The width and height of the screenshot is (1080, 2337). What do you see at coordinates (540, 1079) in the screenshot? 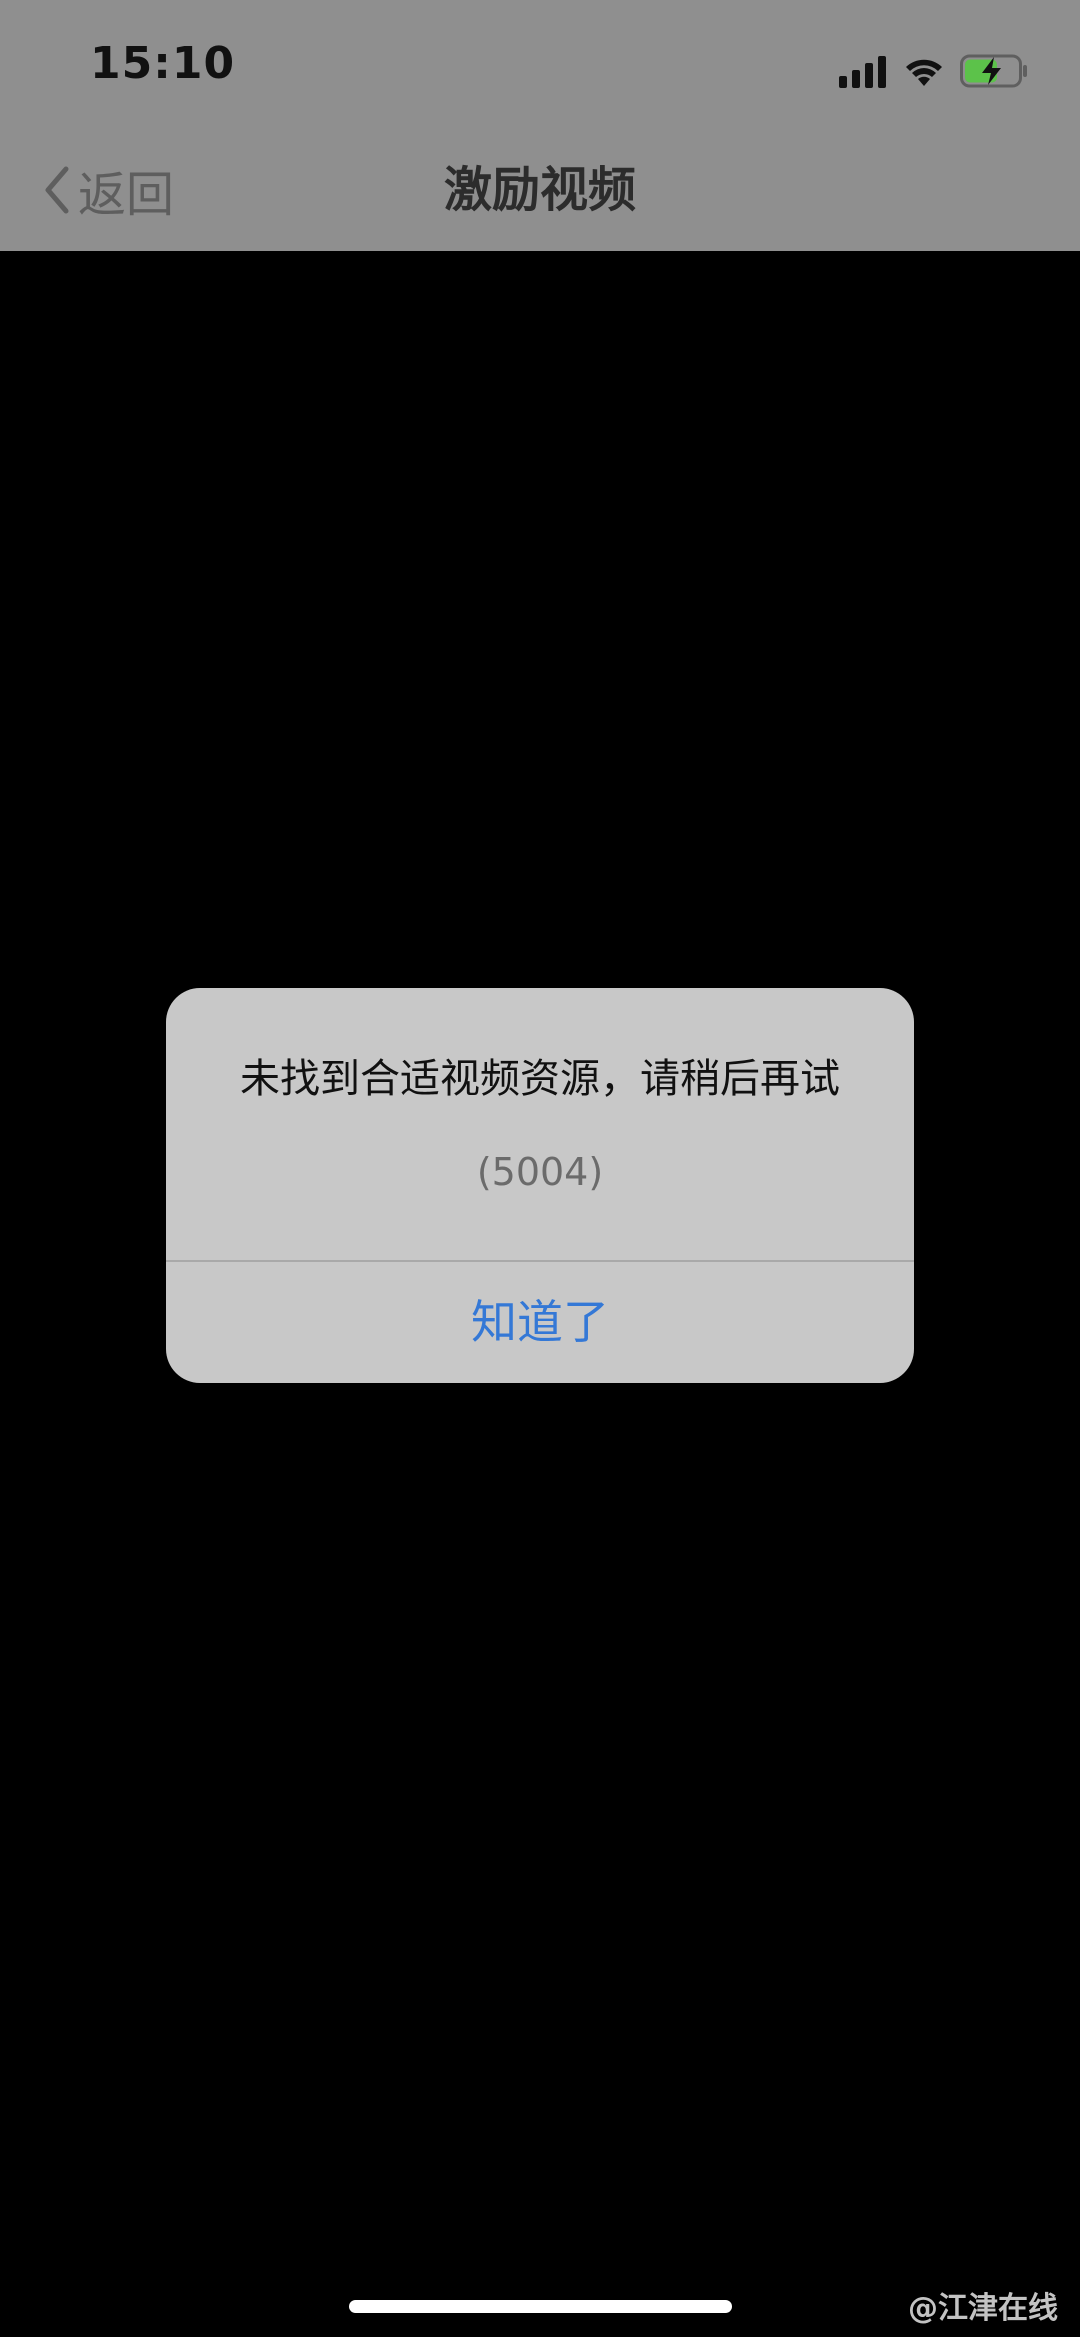
I see `alert-message: 未找到合适视频资源，请稍后再试` at bounding box center [540, 1079].